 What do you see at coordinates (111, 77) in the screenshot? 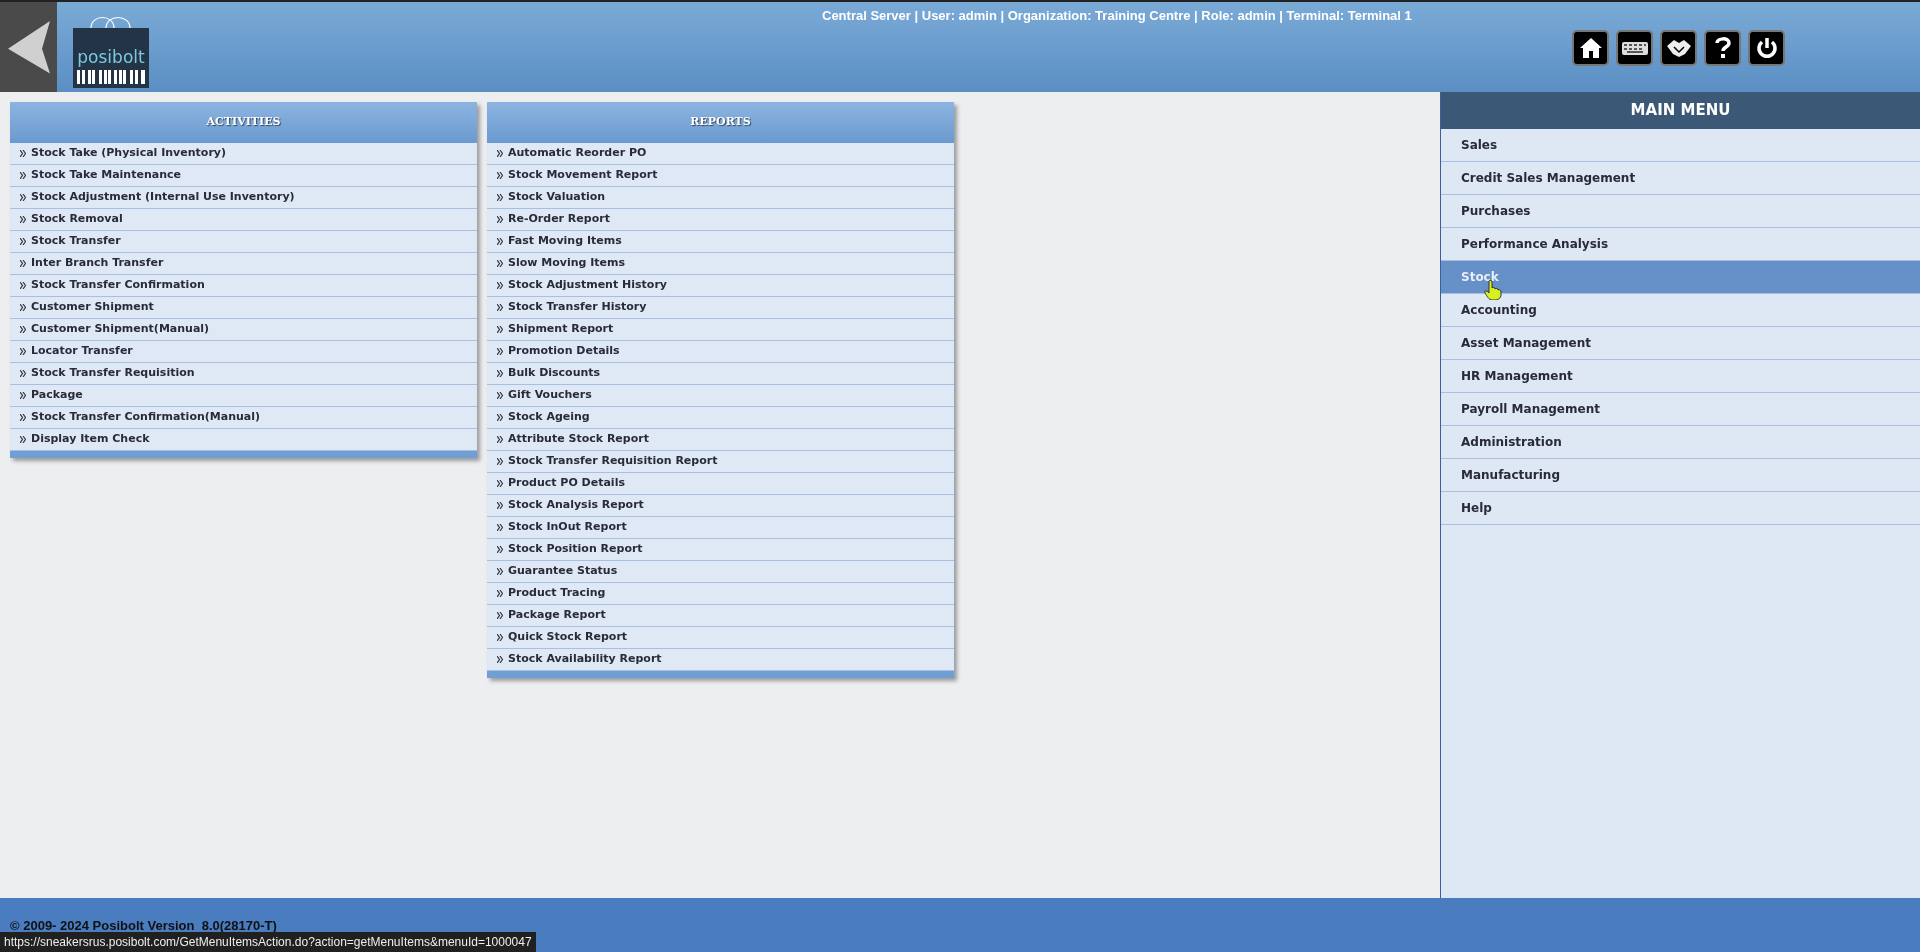
I see `barcode-icon` at bounding box center [111, 77].